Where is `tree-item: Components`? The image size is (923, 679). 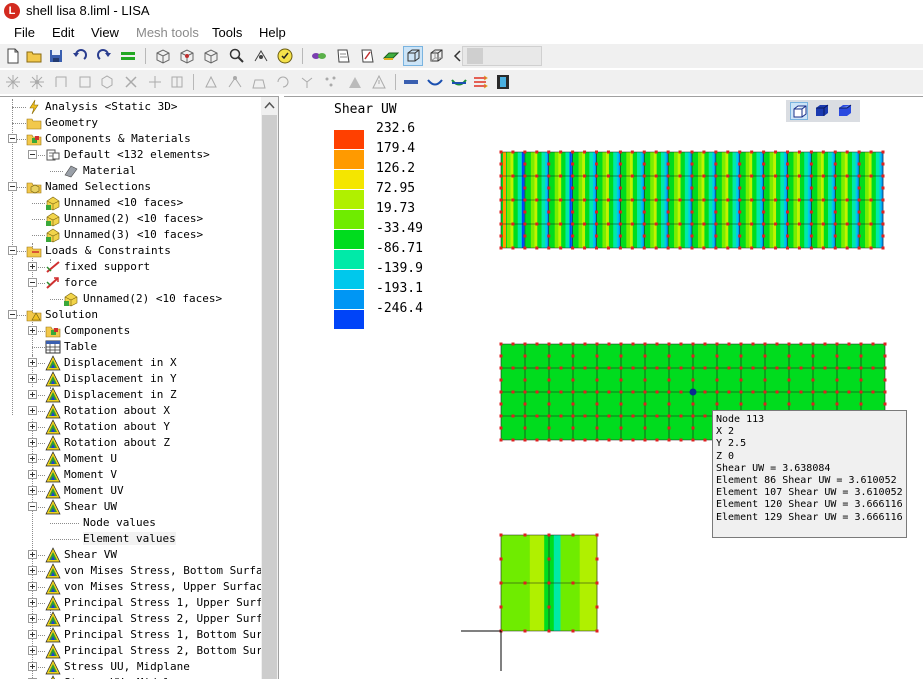
tree-item: Components is located at coordinates (130, 331).